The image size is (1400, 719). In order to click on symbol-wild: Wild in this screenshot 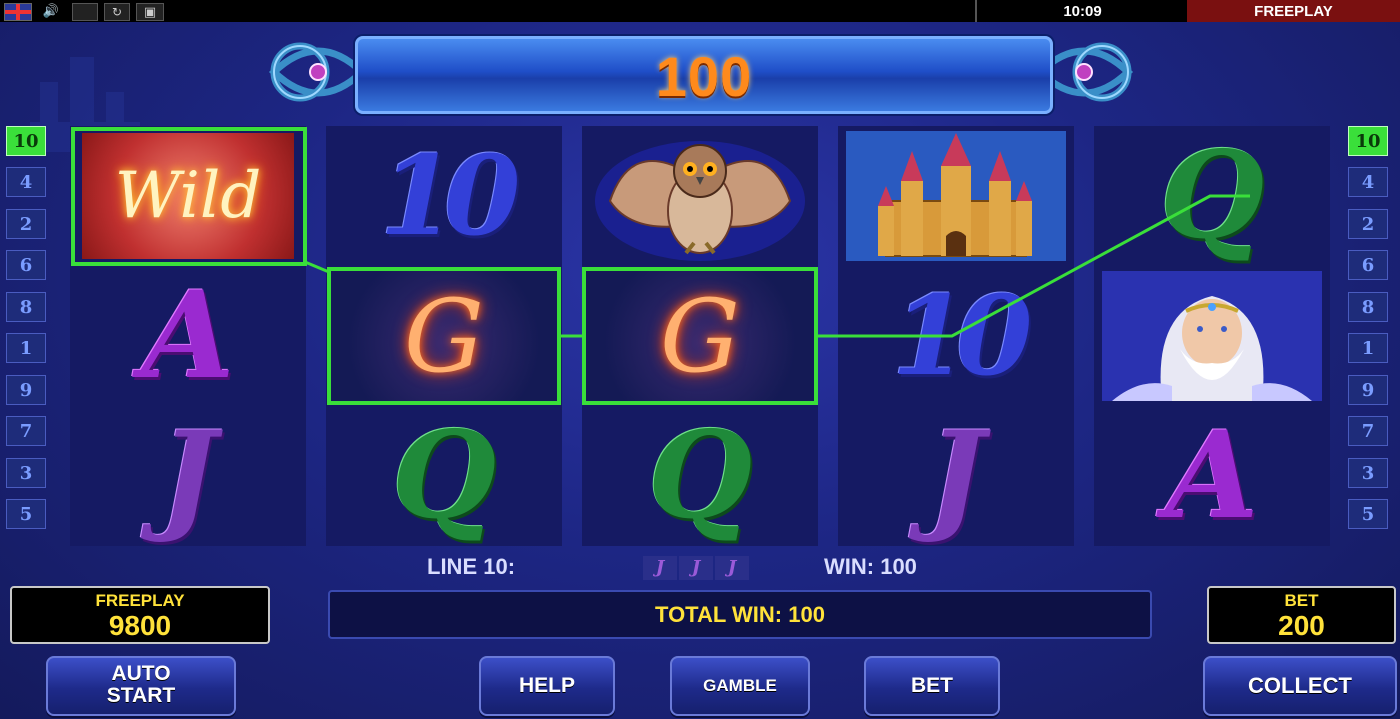, I will do `click(188, 196)`.